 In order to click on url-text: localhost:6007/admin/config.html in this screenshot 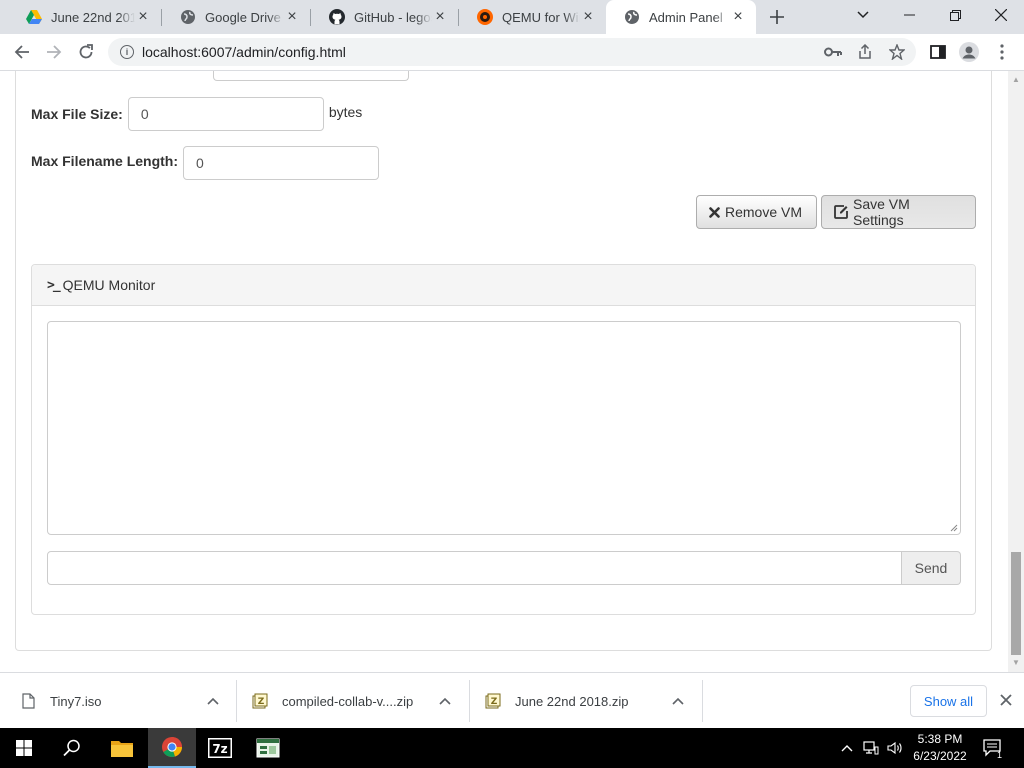, I will do `click(244, 52)`.